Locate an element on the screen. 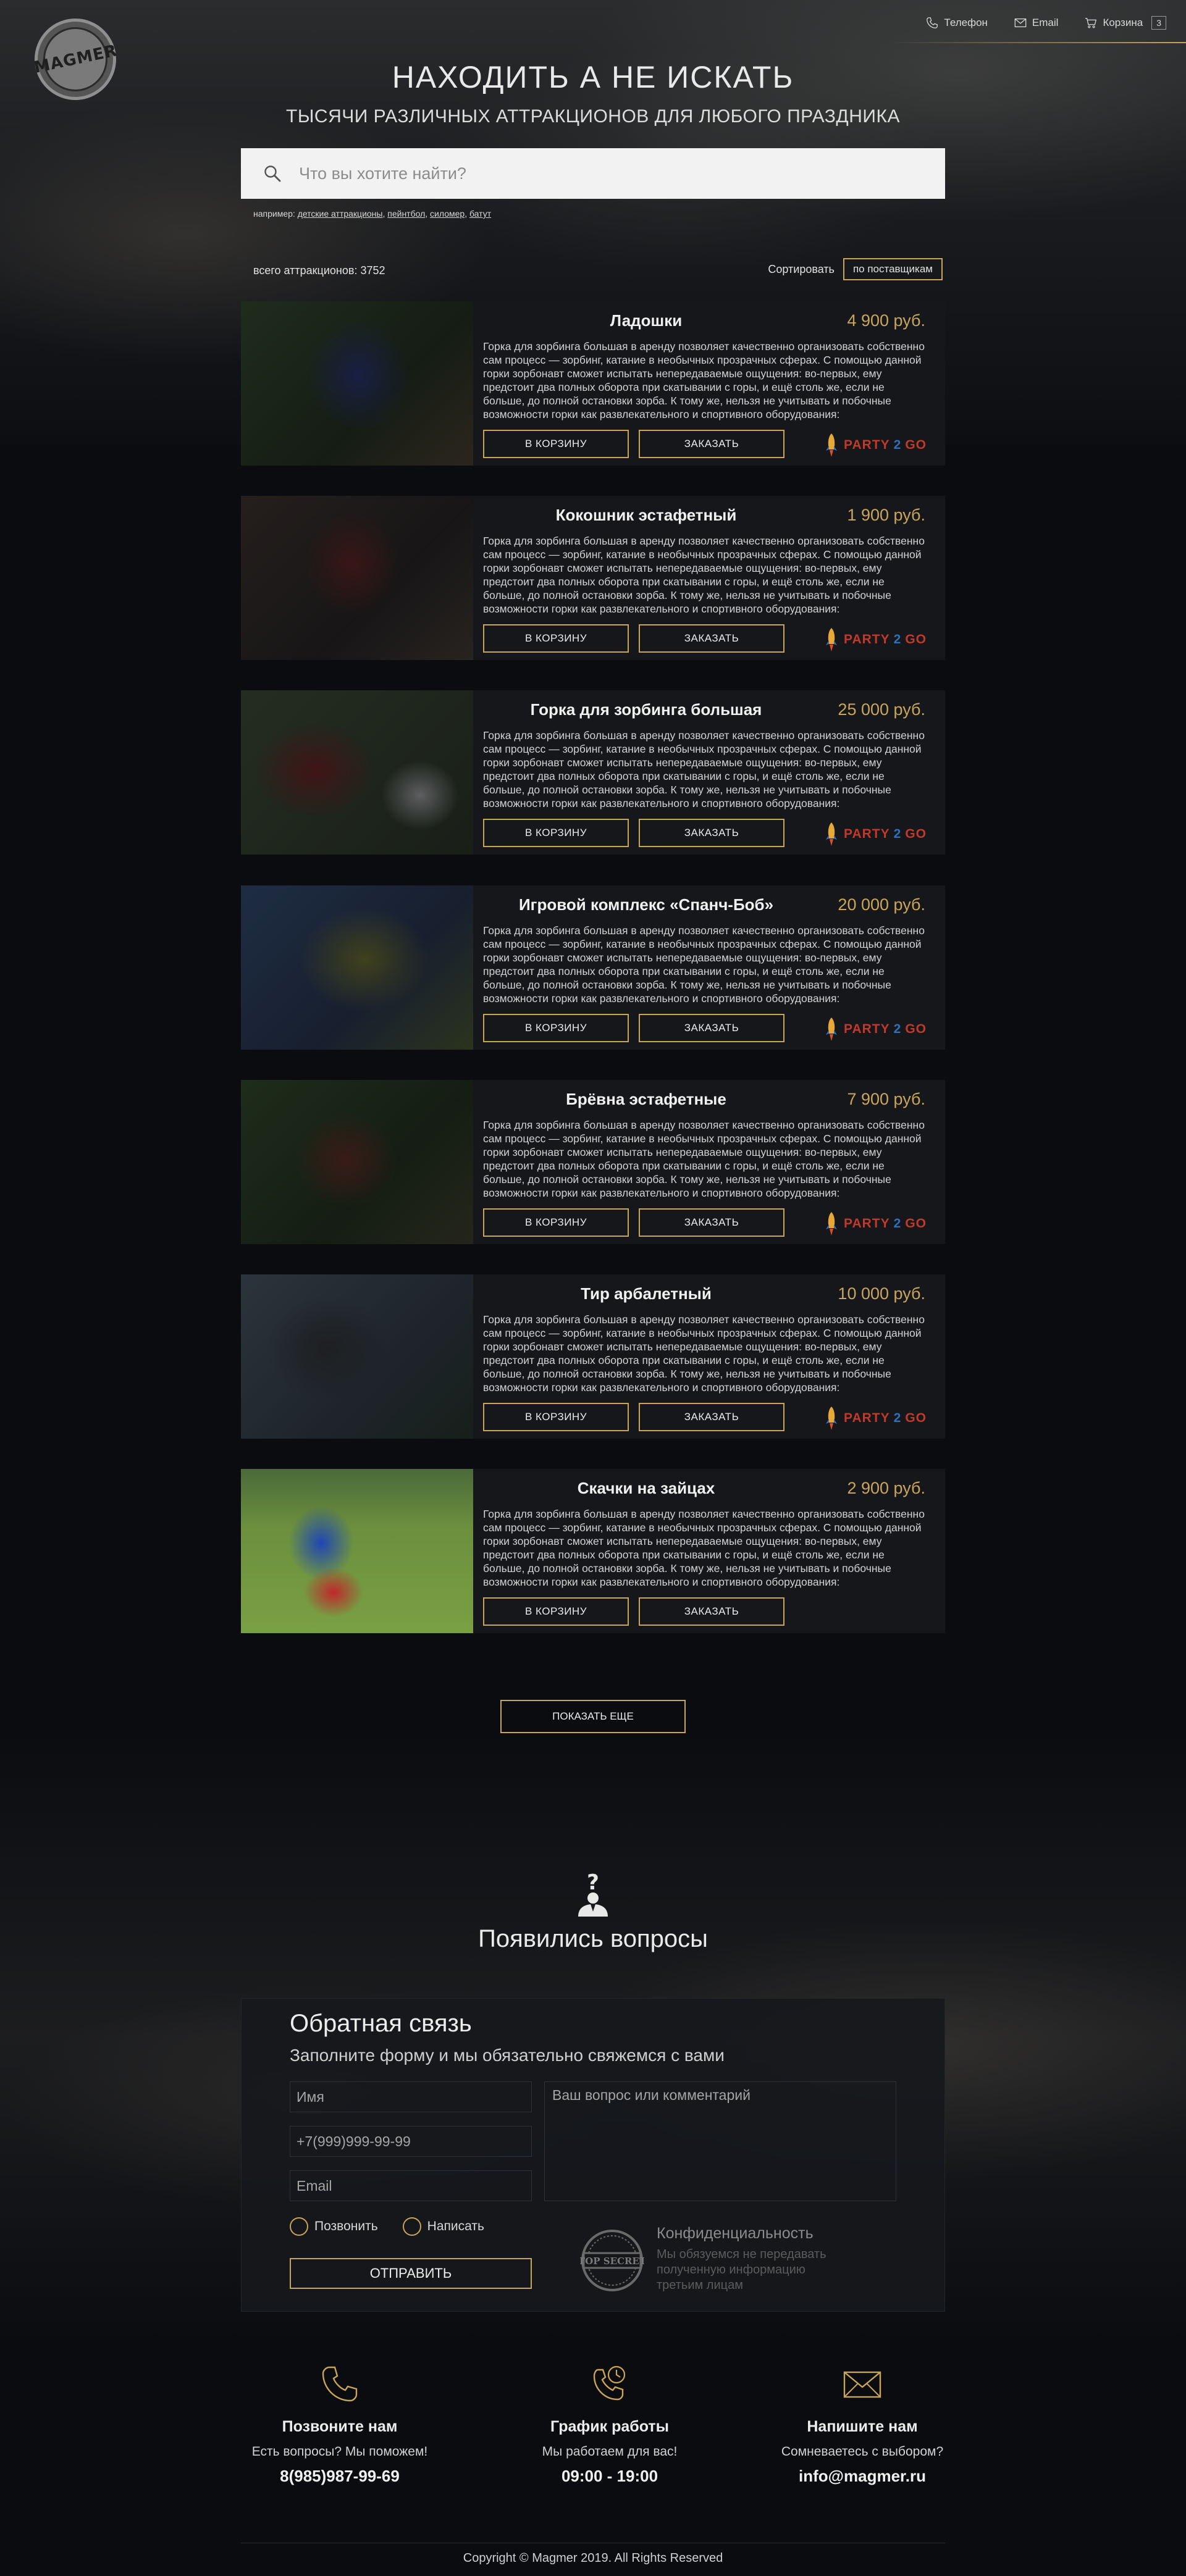 The width and height of the screenshot is (1186, 2576). radio-write-label: Написать is located at coordinates (455, 2226).